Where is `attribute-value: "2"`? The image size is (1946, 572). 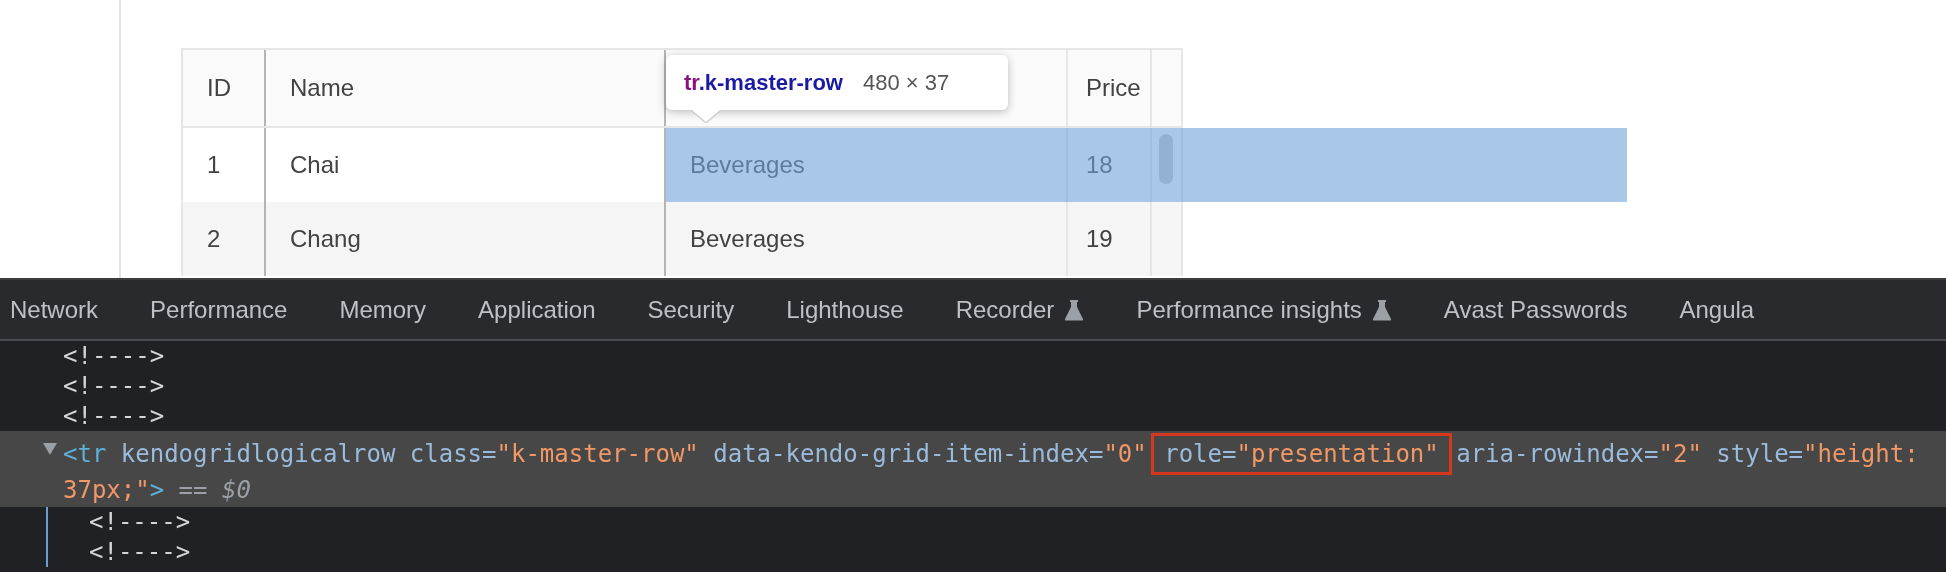
attribute-value: "2" is located at coordinates (1680, 454).